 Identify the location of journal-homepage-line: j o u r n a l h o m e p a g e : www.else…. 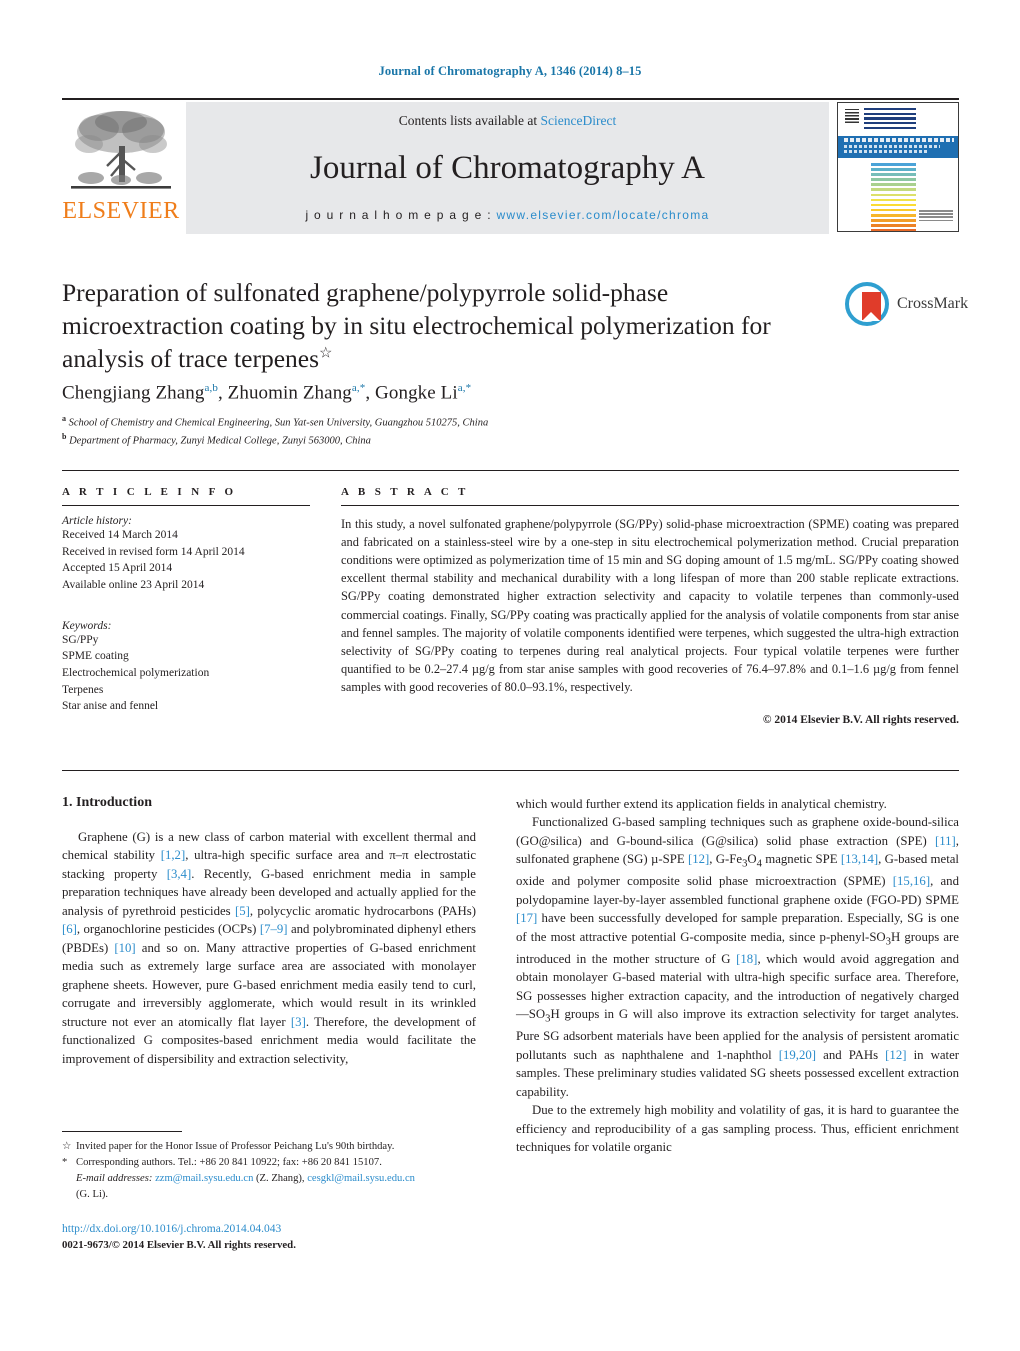
(507, 215).